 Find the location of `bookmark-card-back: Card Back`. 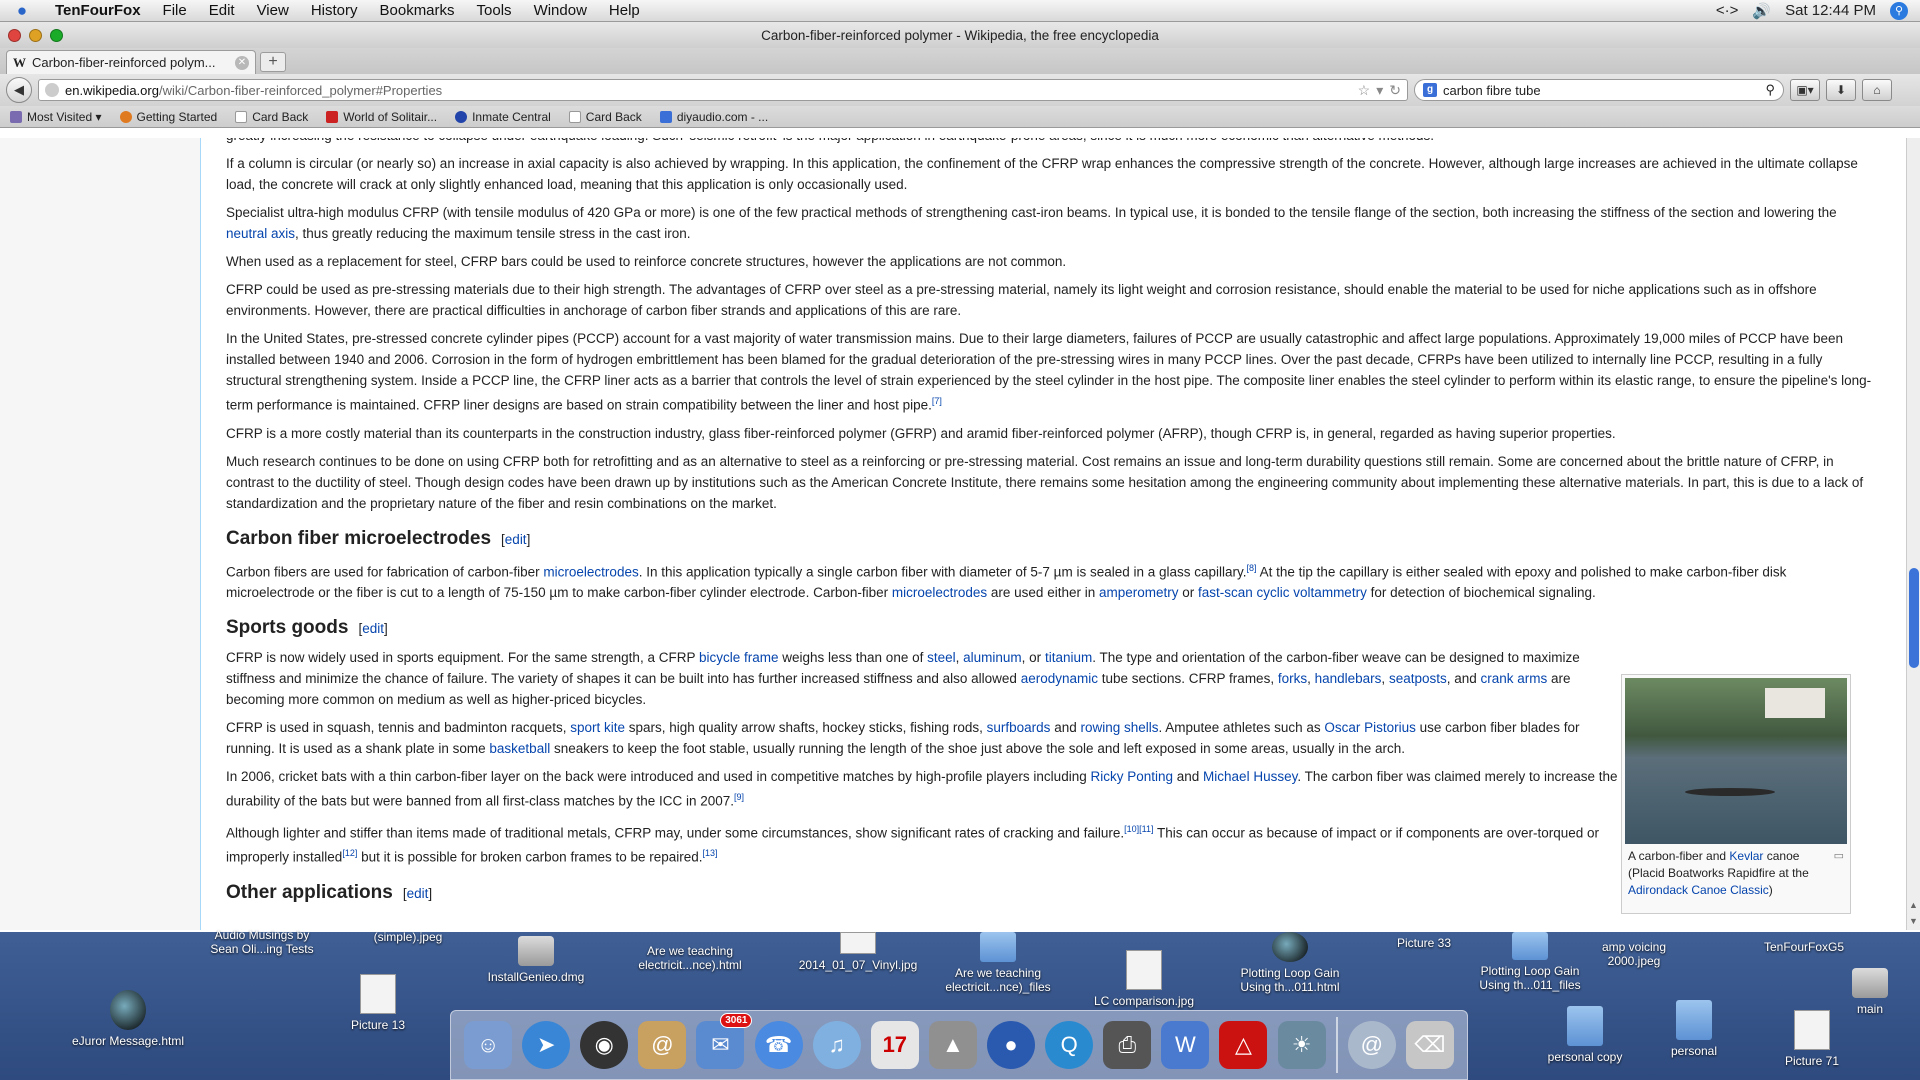

bookmark-card-back: Card Back is located at coordinates (271, 117).